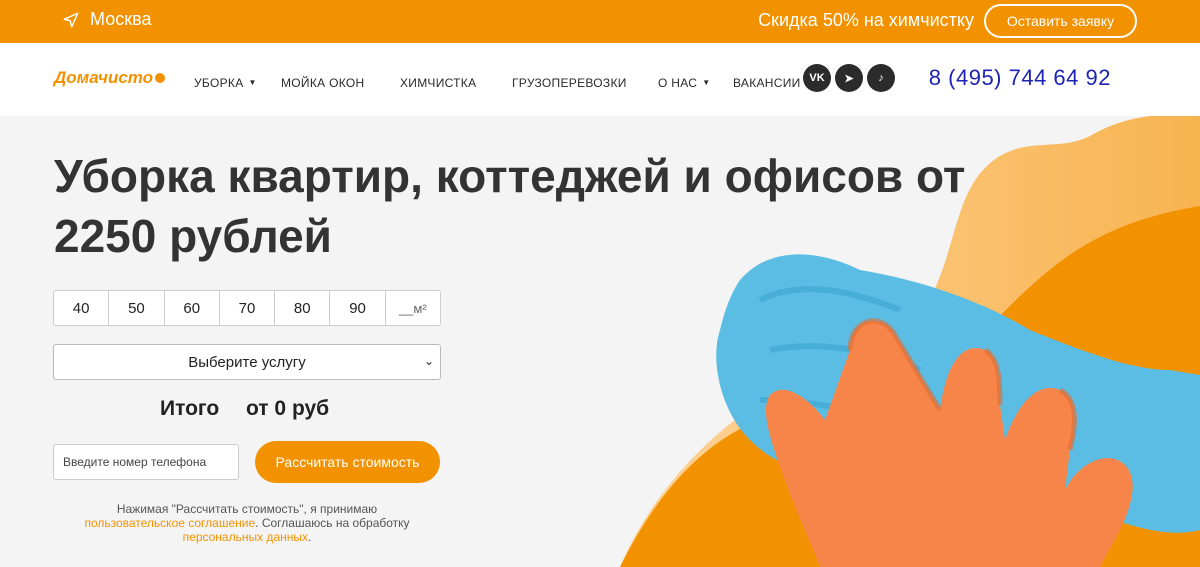 Image resolution: width=1200 pixels, height=567 pixels. I want to click on area-size-selector: 40 50 60 70 80 90 __м², so click(247, 308).